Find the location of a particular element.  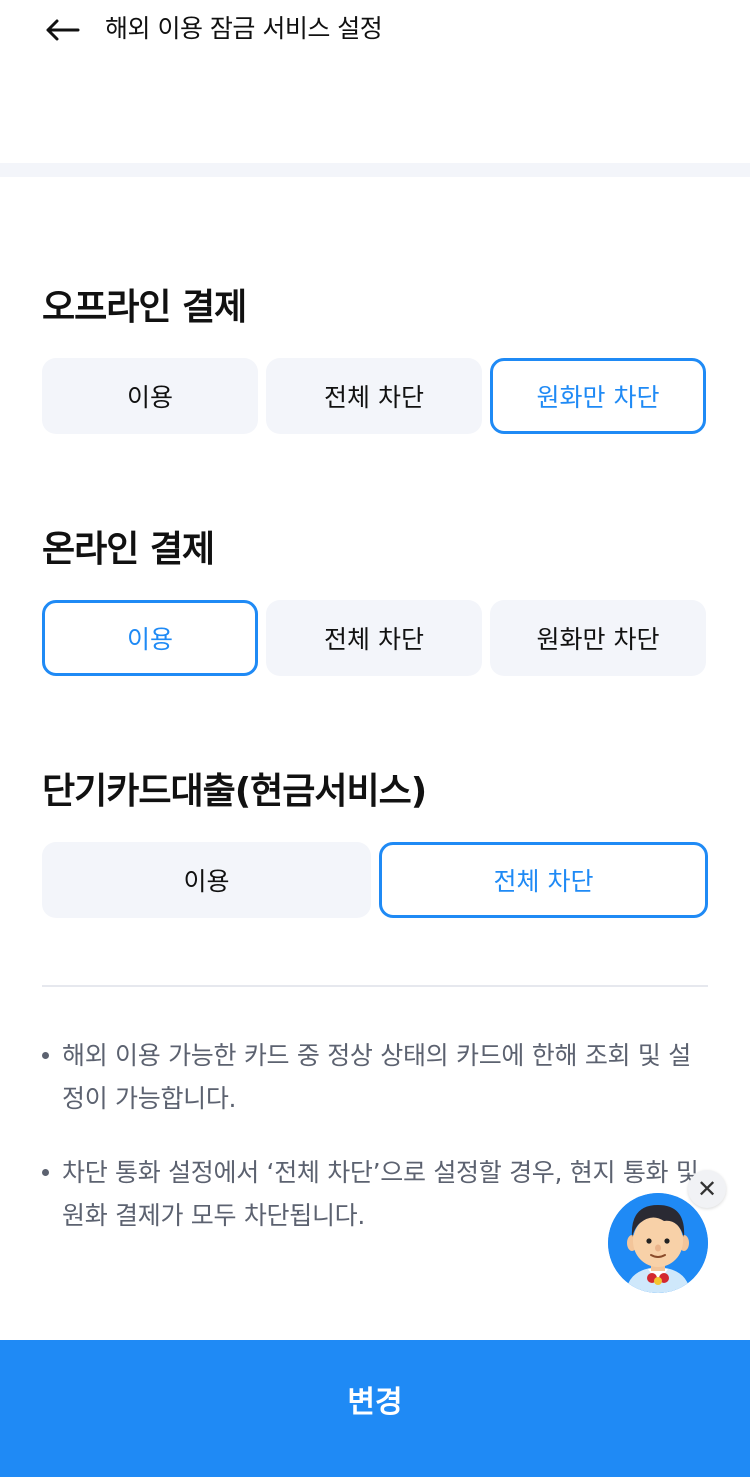

cash-advance-option-use: 이용 is located at coordinates (206, 880).